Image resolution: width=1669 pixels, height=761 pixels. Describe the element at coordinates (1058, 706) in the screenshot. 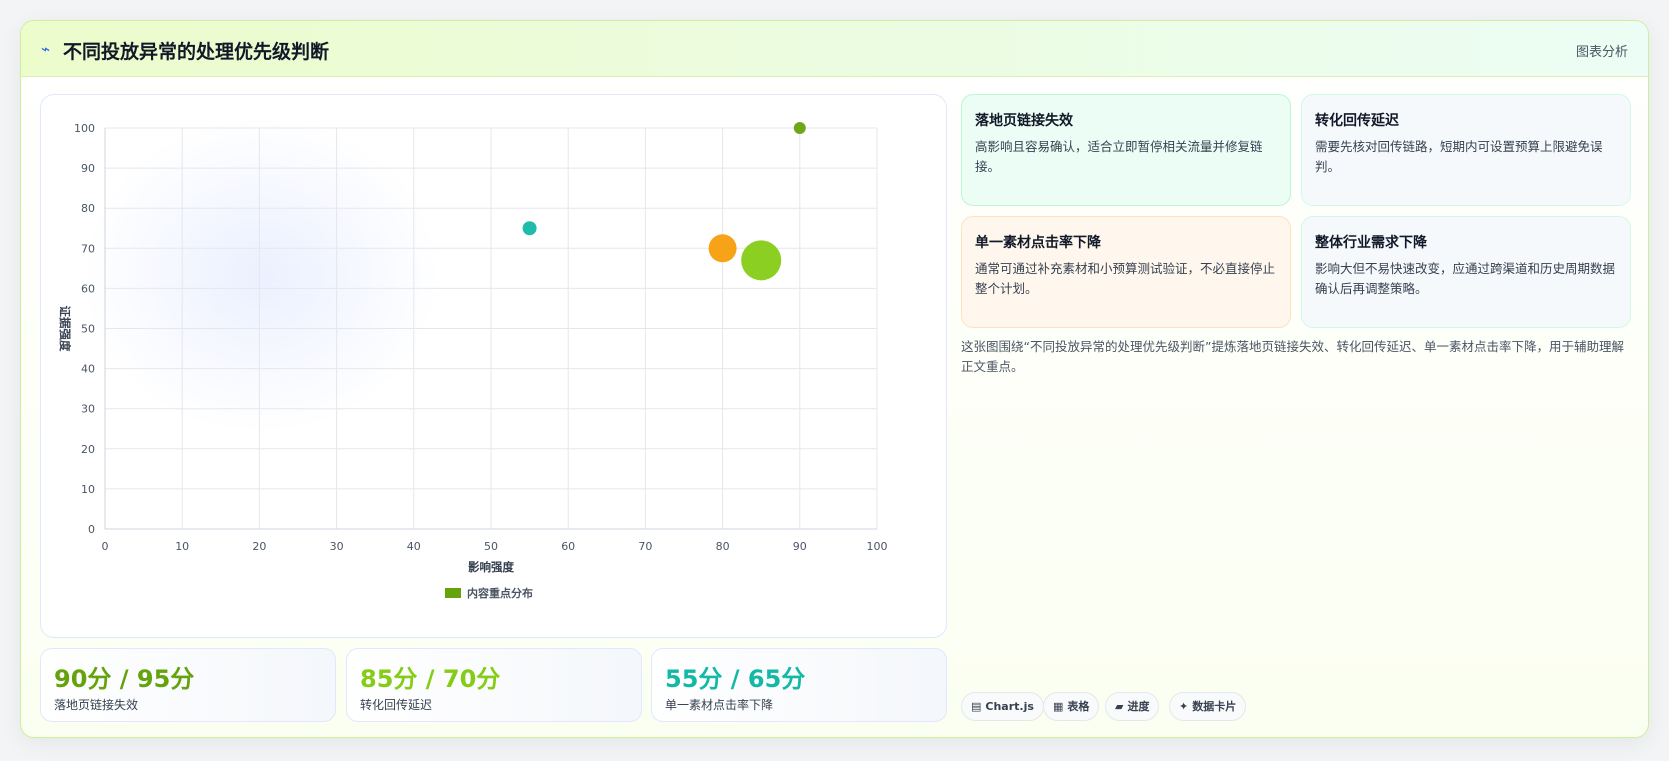

I see `table-icon: ▦` at that location.